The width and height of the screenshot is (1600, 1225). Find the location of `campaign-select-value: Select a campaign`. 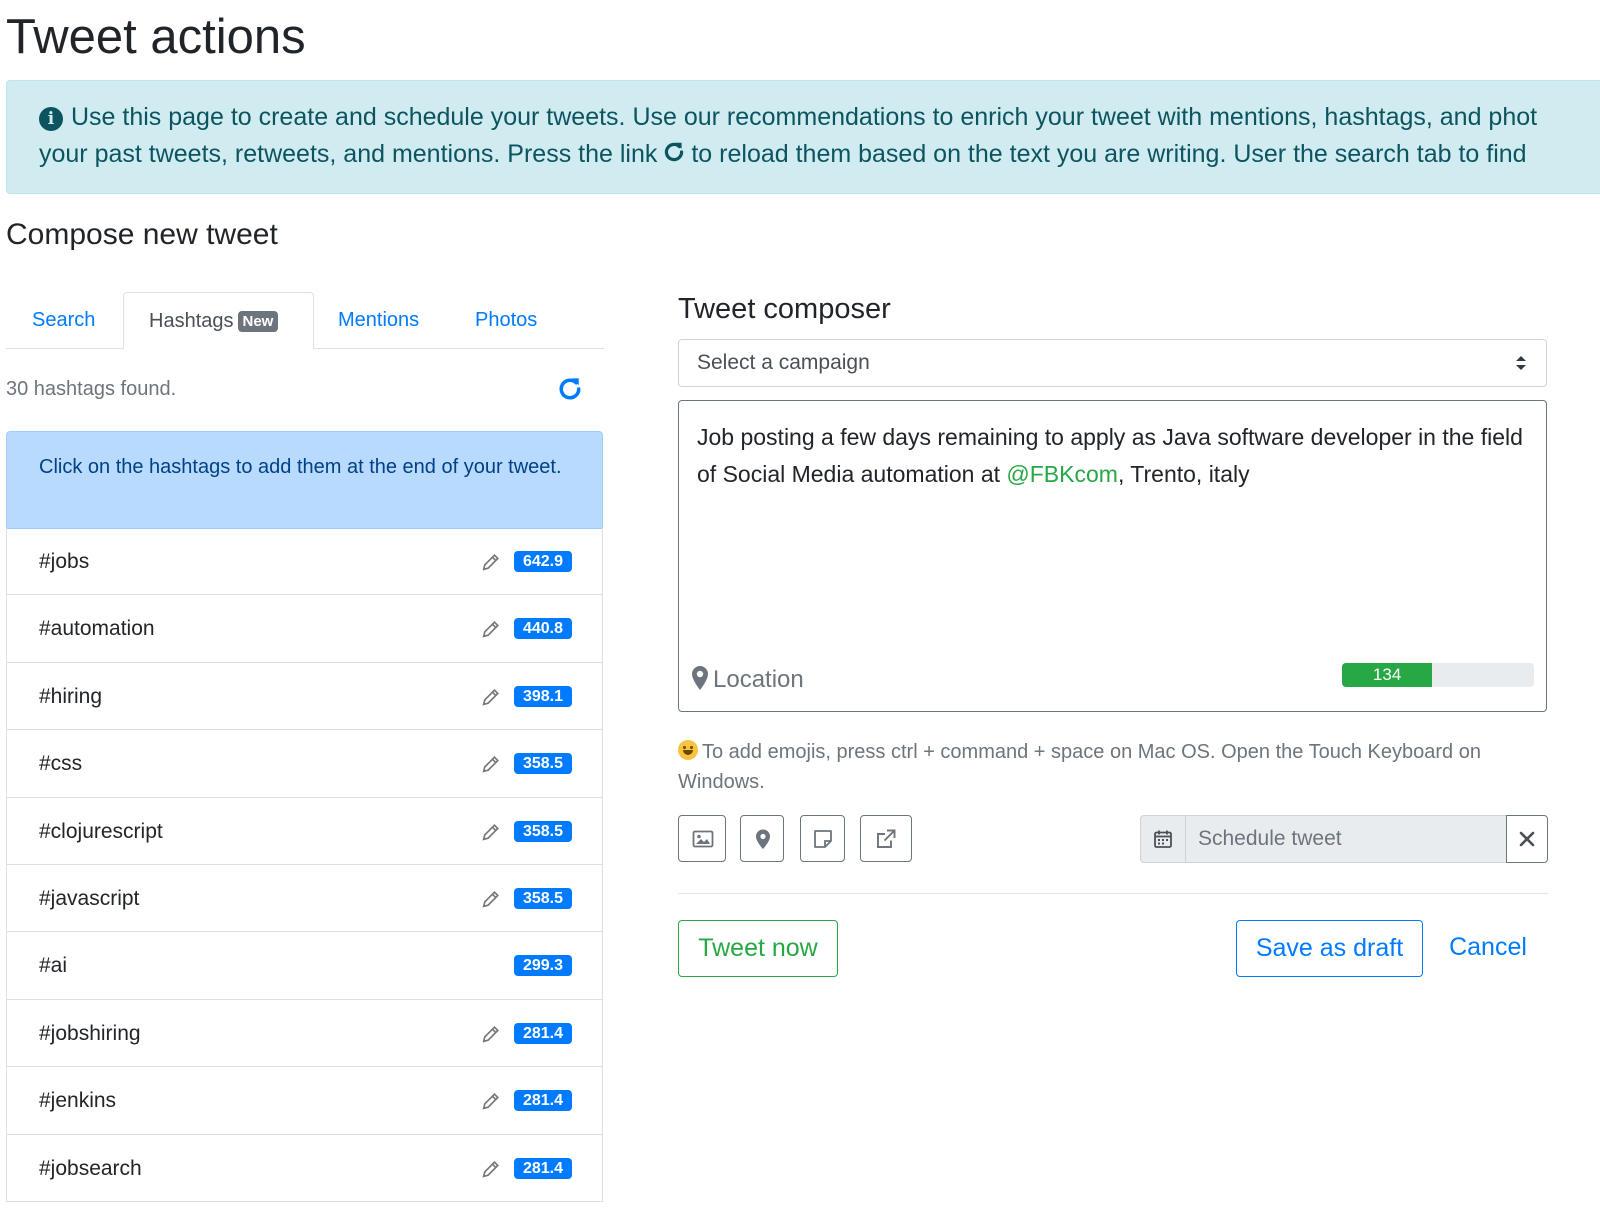

campaign-select-value: Select a campaign is located at coordinates (783, 362).